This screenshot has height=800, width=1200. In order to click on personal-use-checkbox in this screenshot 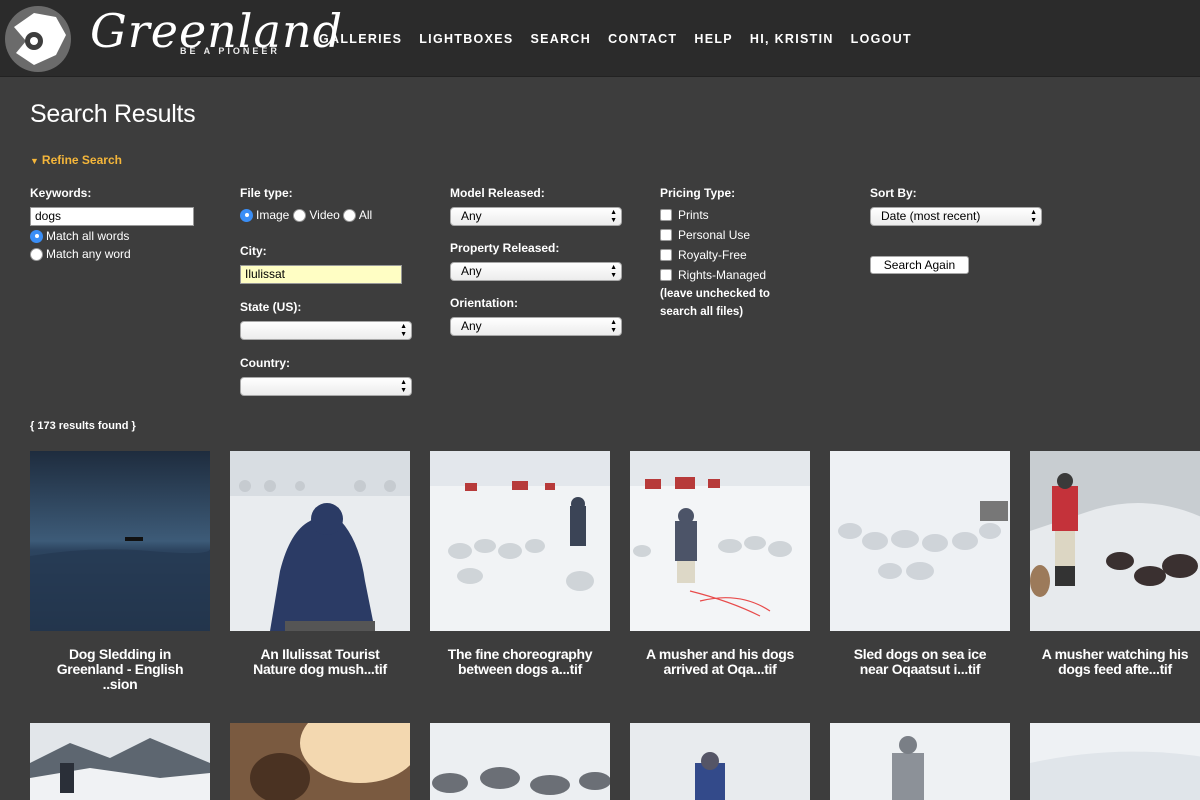, I will do `click(666, 235)`.